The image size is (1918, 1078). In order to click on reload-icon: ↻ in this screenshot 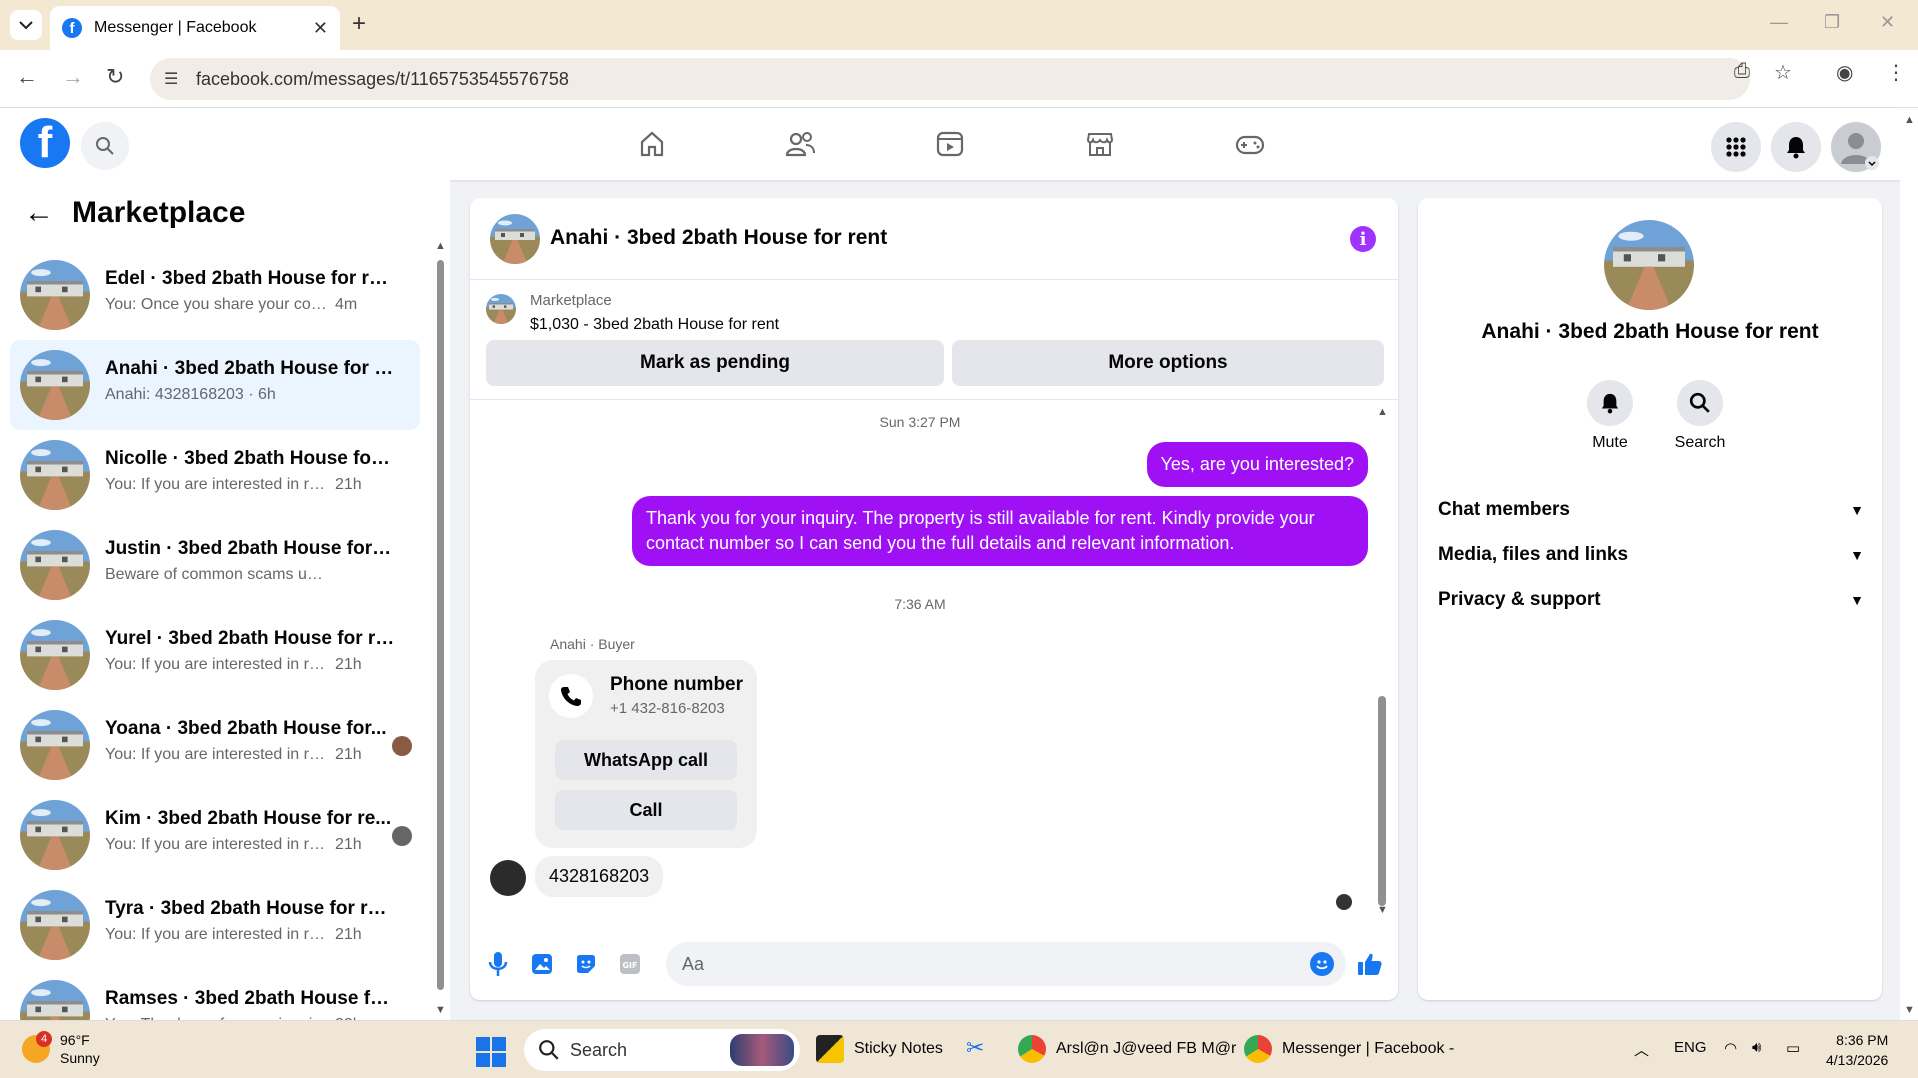, I will do `click(115, 77)`.